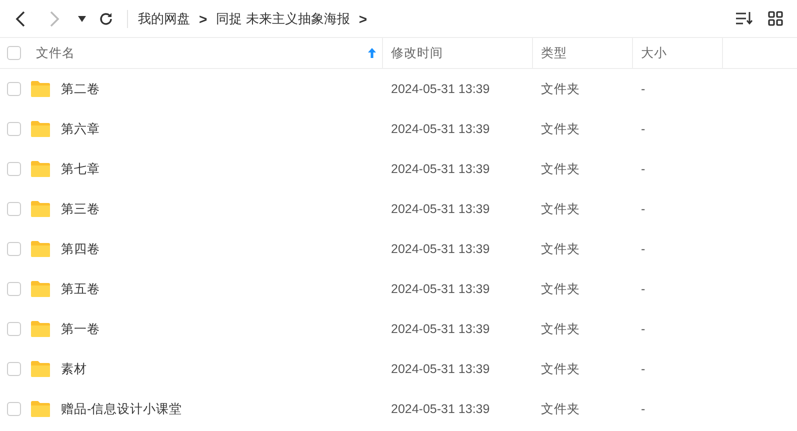 The width and height of the screenshot is (797, 431). Describe the element at coordinates (80, 329) in the screenshot. I see `file-name: 第一卷` at that location.